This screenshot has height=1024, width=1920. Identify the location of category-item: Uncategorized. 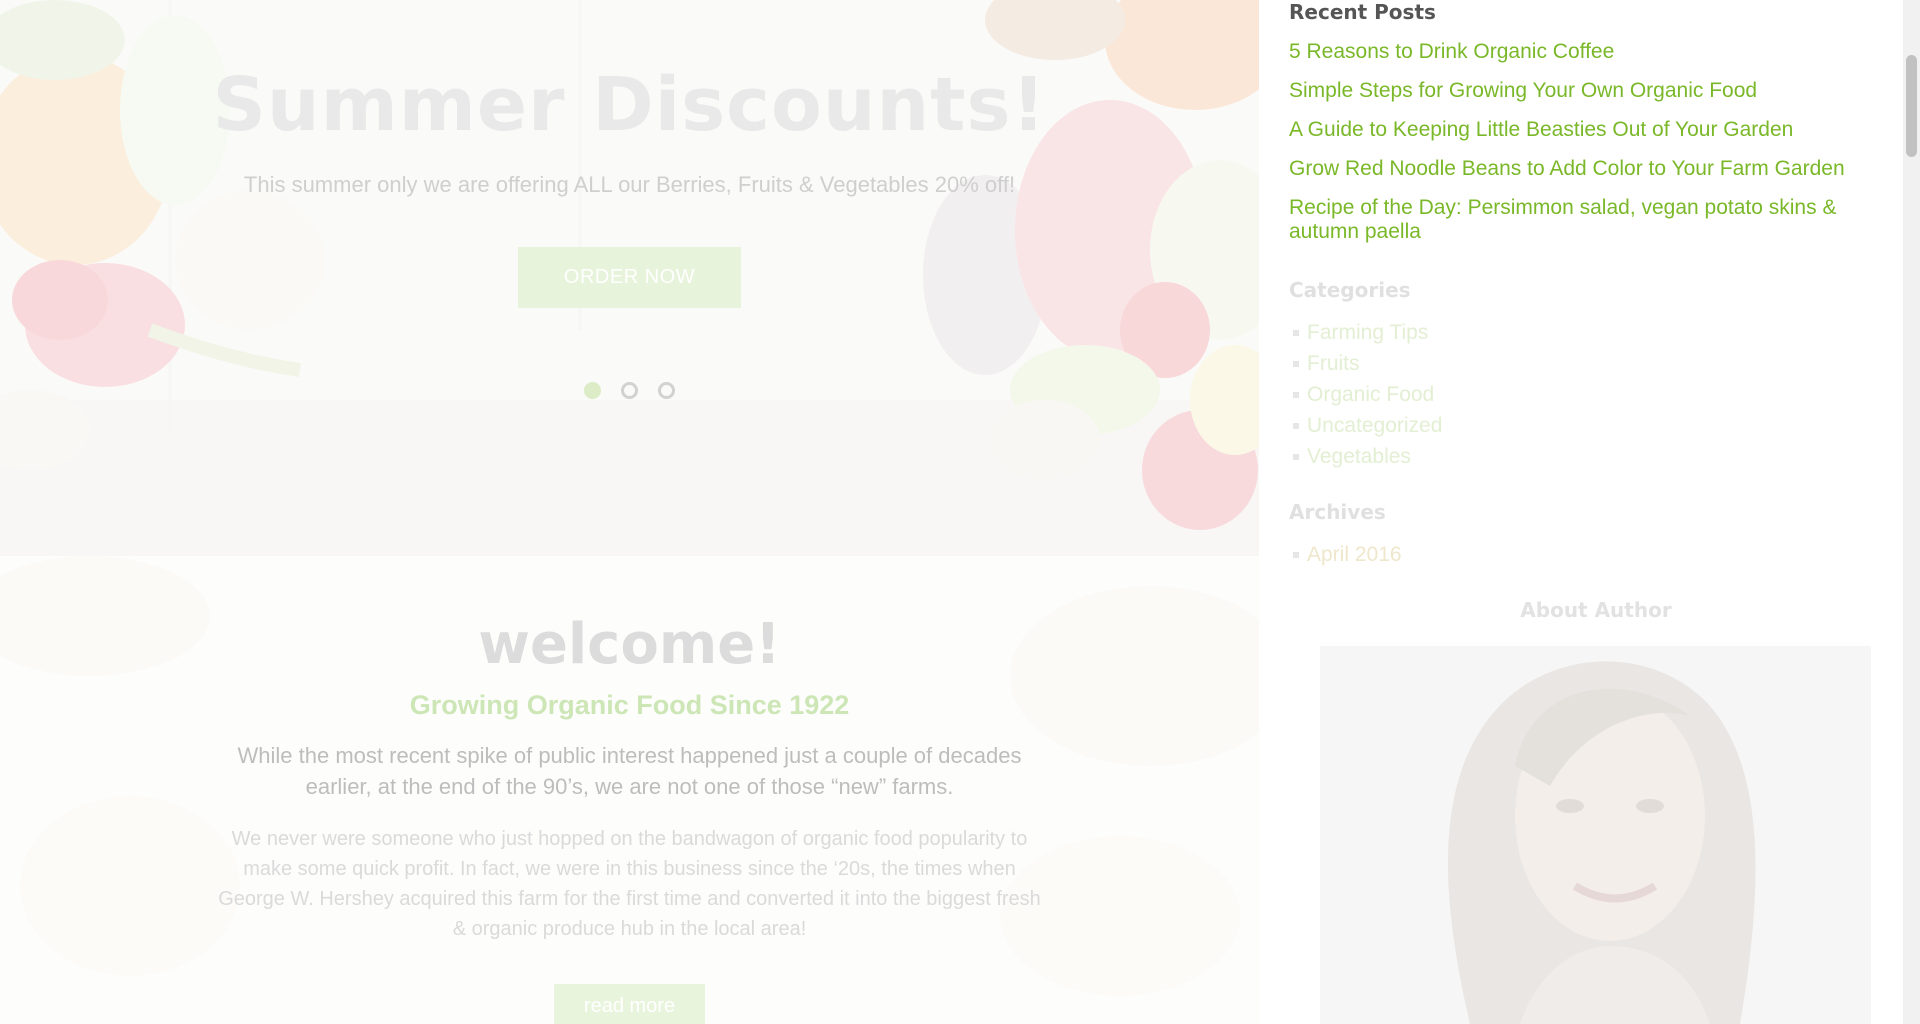
(1367, 425).